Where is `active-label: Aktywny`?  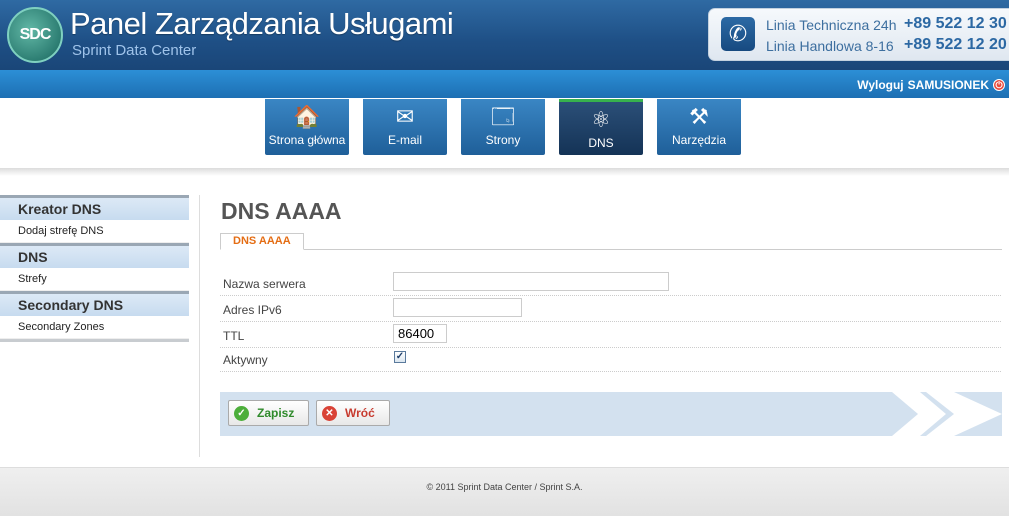 active-label: Aktywny is located at coordinates (245, 360).